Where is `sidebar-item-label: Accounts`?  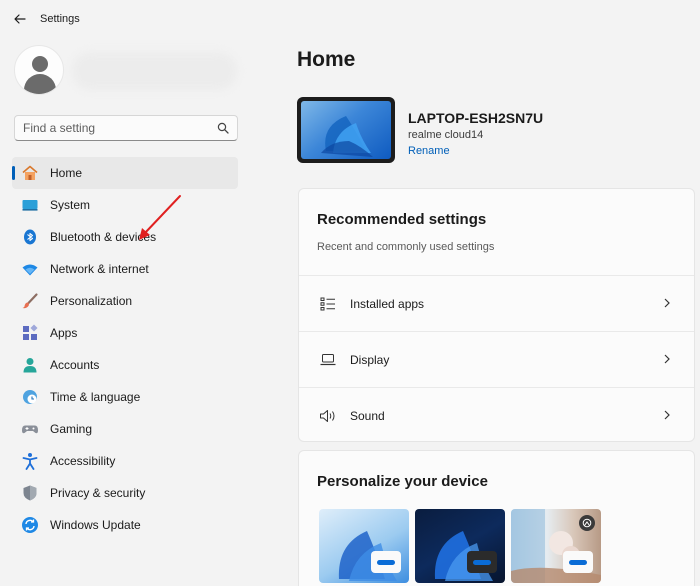
sidebar-item-label: Accounts is located at coordinates (75, 365).